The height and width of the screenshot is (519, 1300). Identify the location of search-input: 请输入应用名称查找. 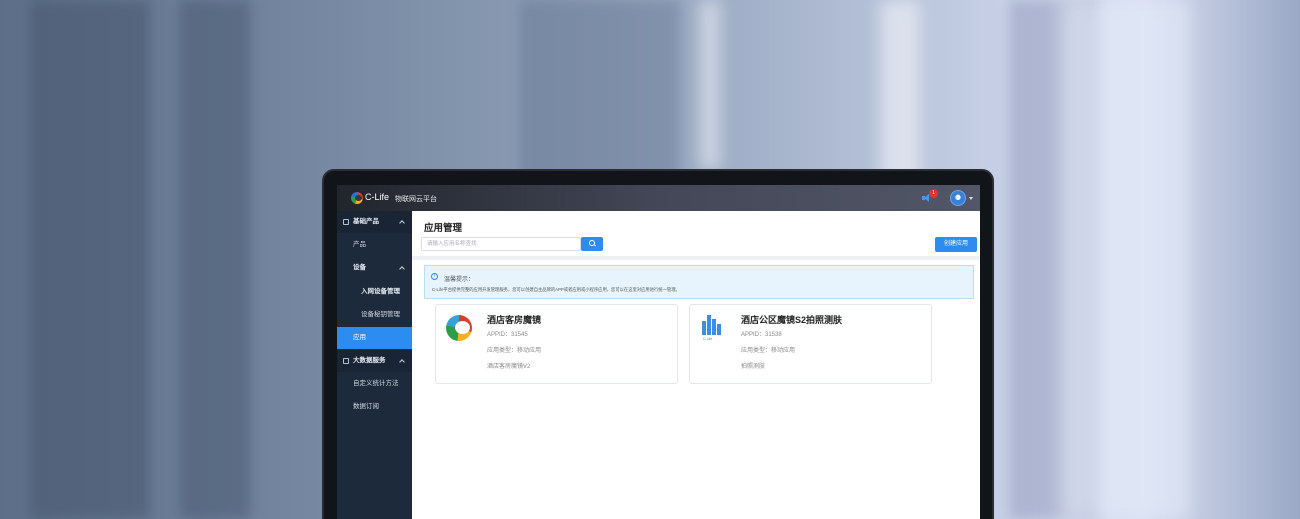
(501, 244).